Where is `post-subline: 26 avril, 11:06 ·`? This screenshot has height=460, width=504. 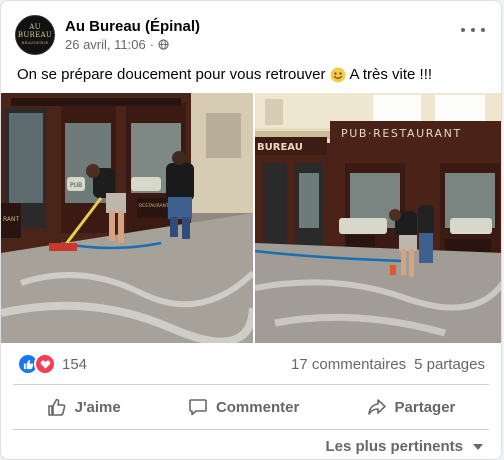 post-subline: 26 avril, 11:06 · is located at coordinates (132, 44).